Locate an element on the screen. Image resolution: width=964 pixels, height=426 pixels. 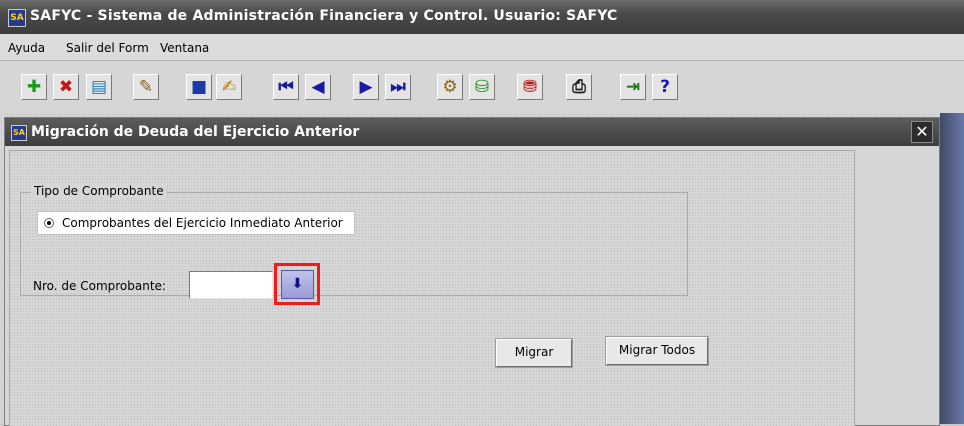
last-record-button: ⏭ is located at coordinates (398, 87).